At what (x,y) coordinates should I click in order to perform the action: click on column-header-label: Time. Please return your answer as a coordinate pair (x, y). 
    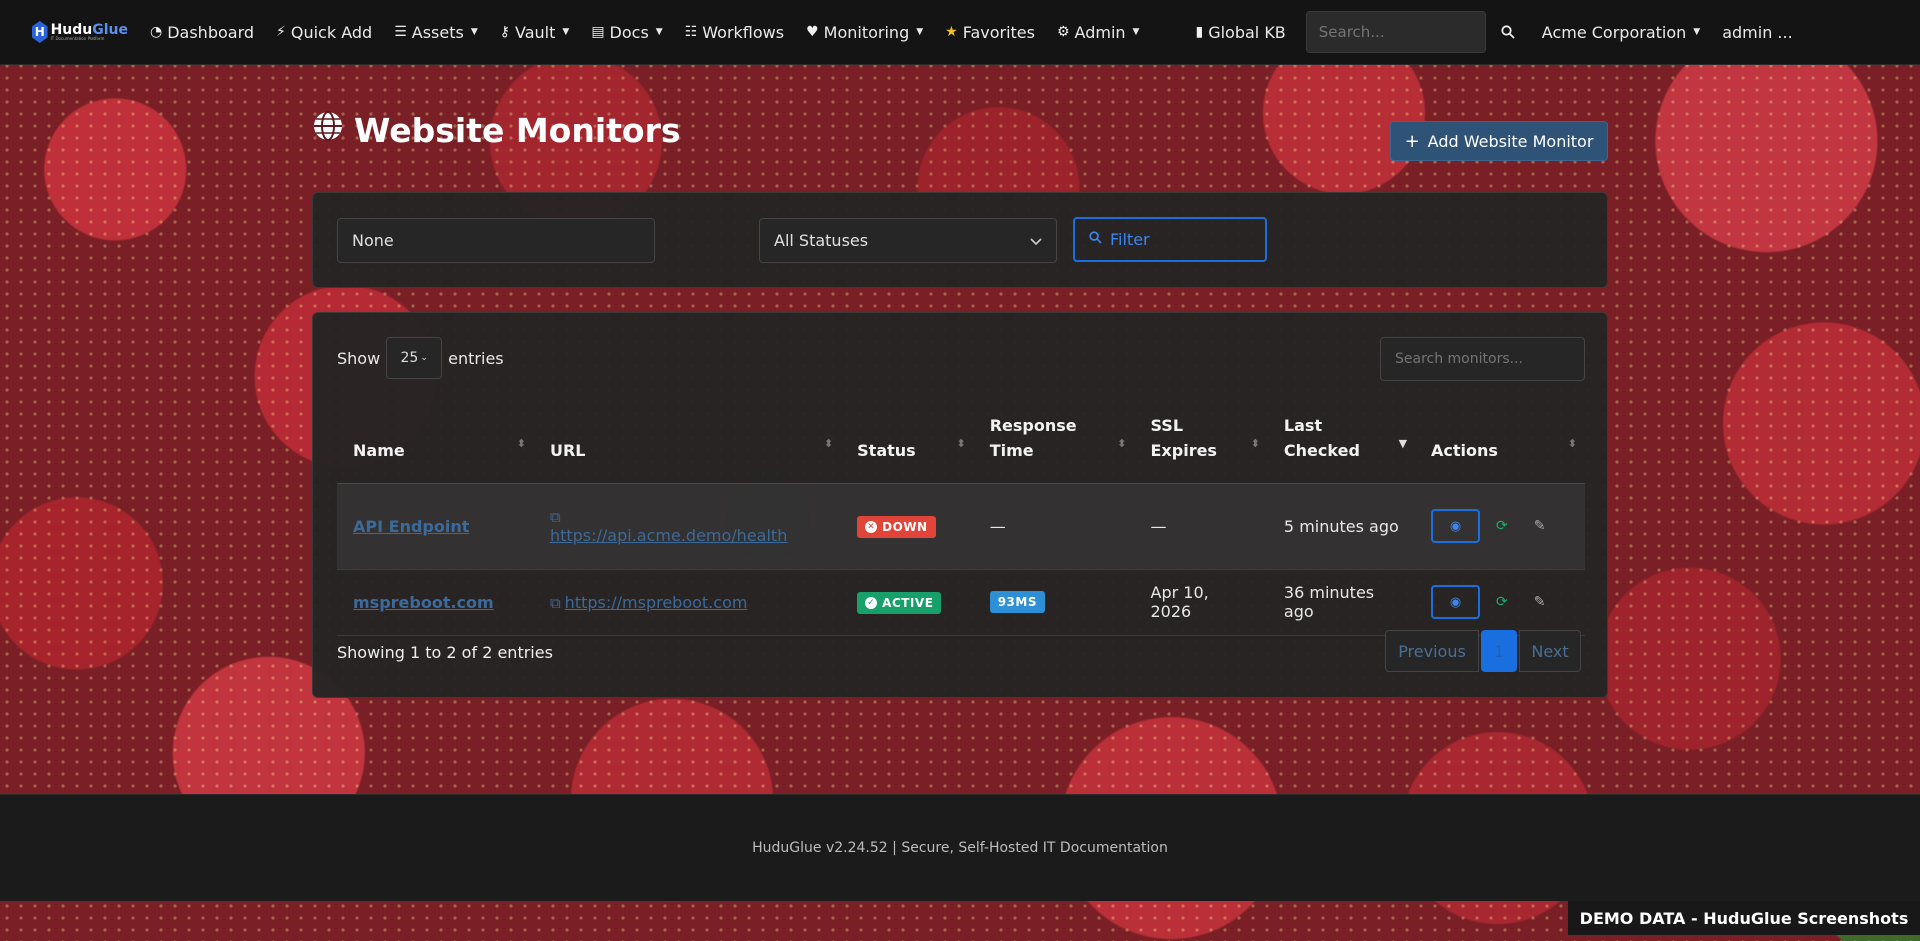
    Looking at the image, I should click on (1011, 450).